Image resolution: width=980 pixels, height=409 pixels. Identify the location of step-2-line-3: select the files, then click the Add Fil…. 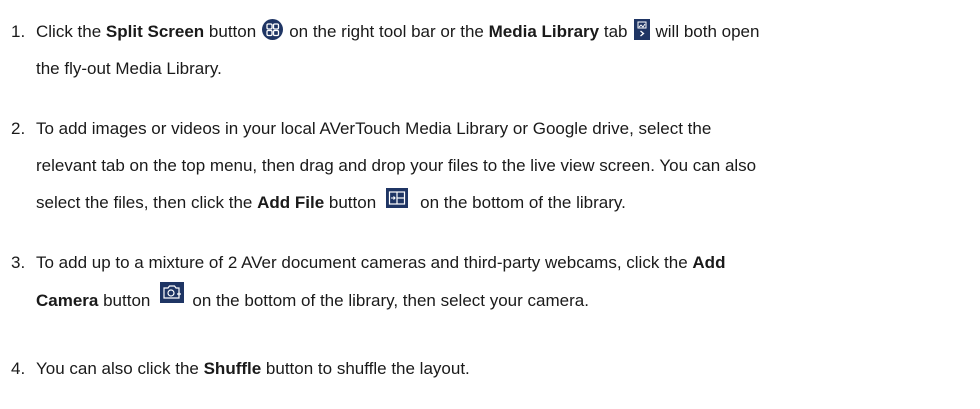
(331, 200).